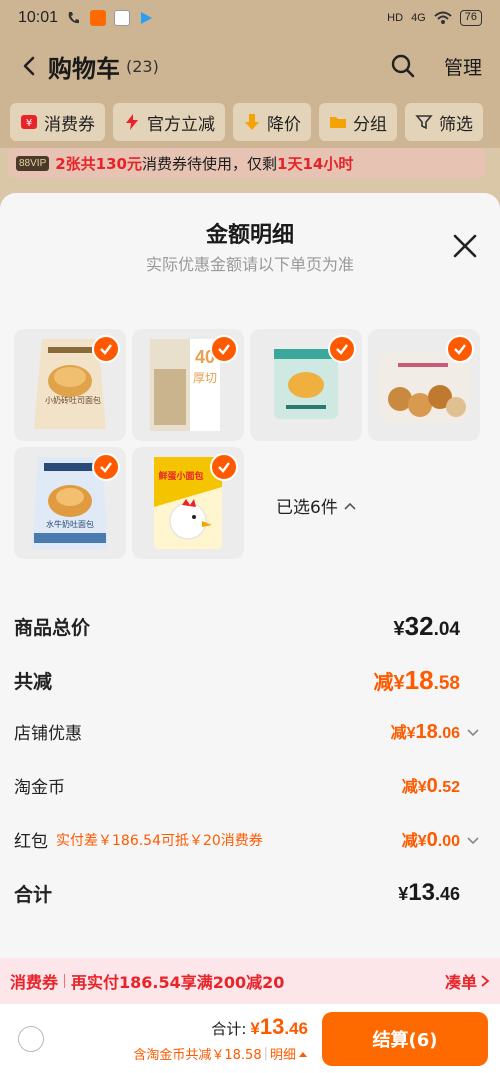  Describe the element at coordinates (84, 68) in the screenshot. I see `page-title: 购物车` at that location.